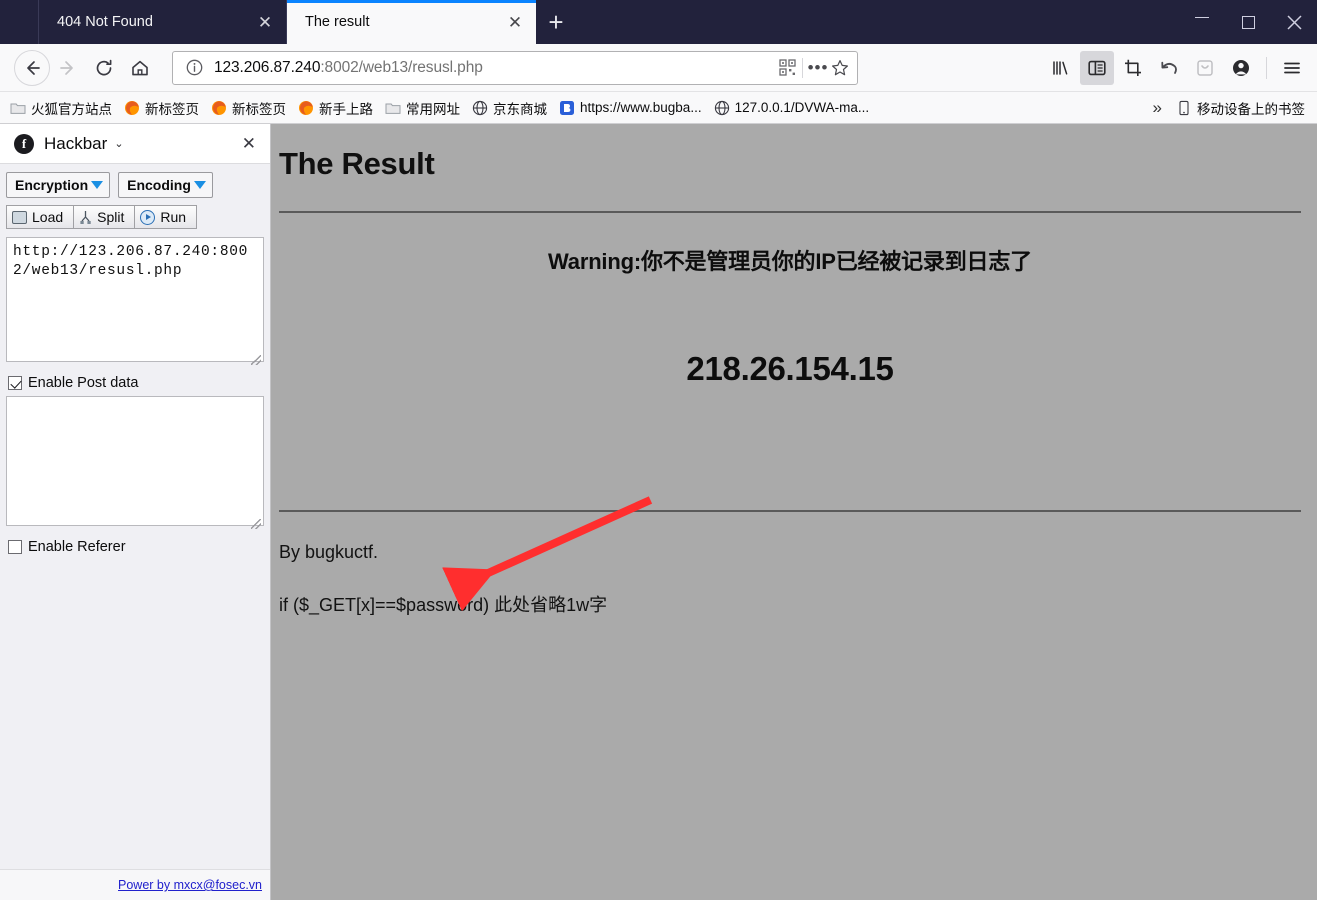  I want to click on url-bar: 123.206.87.240:8002/web13/resusl.php •••, so click(515, 67).